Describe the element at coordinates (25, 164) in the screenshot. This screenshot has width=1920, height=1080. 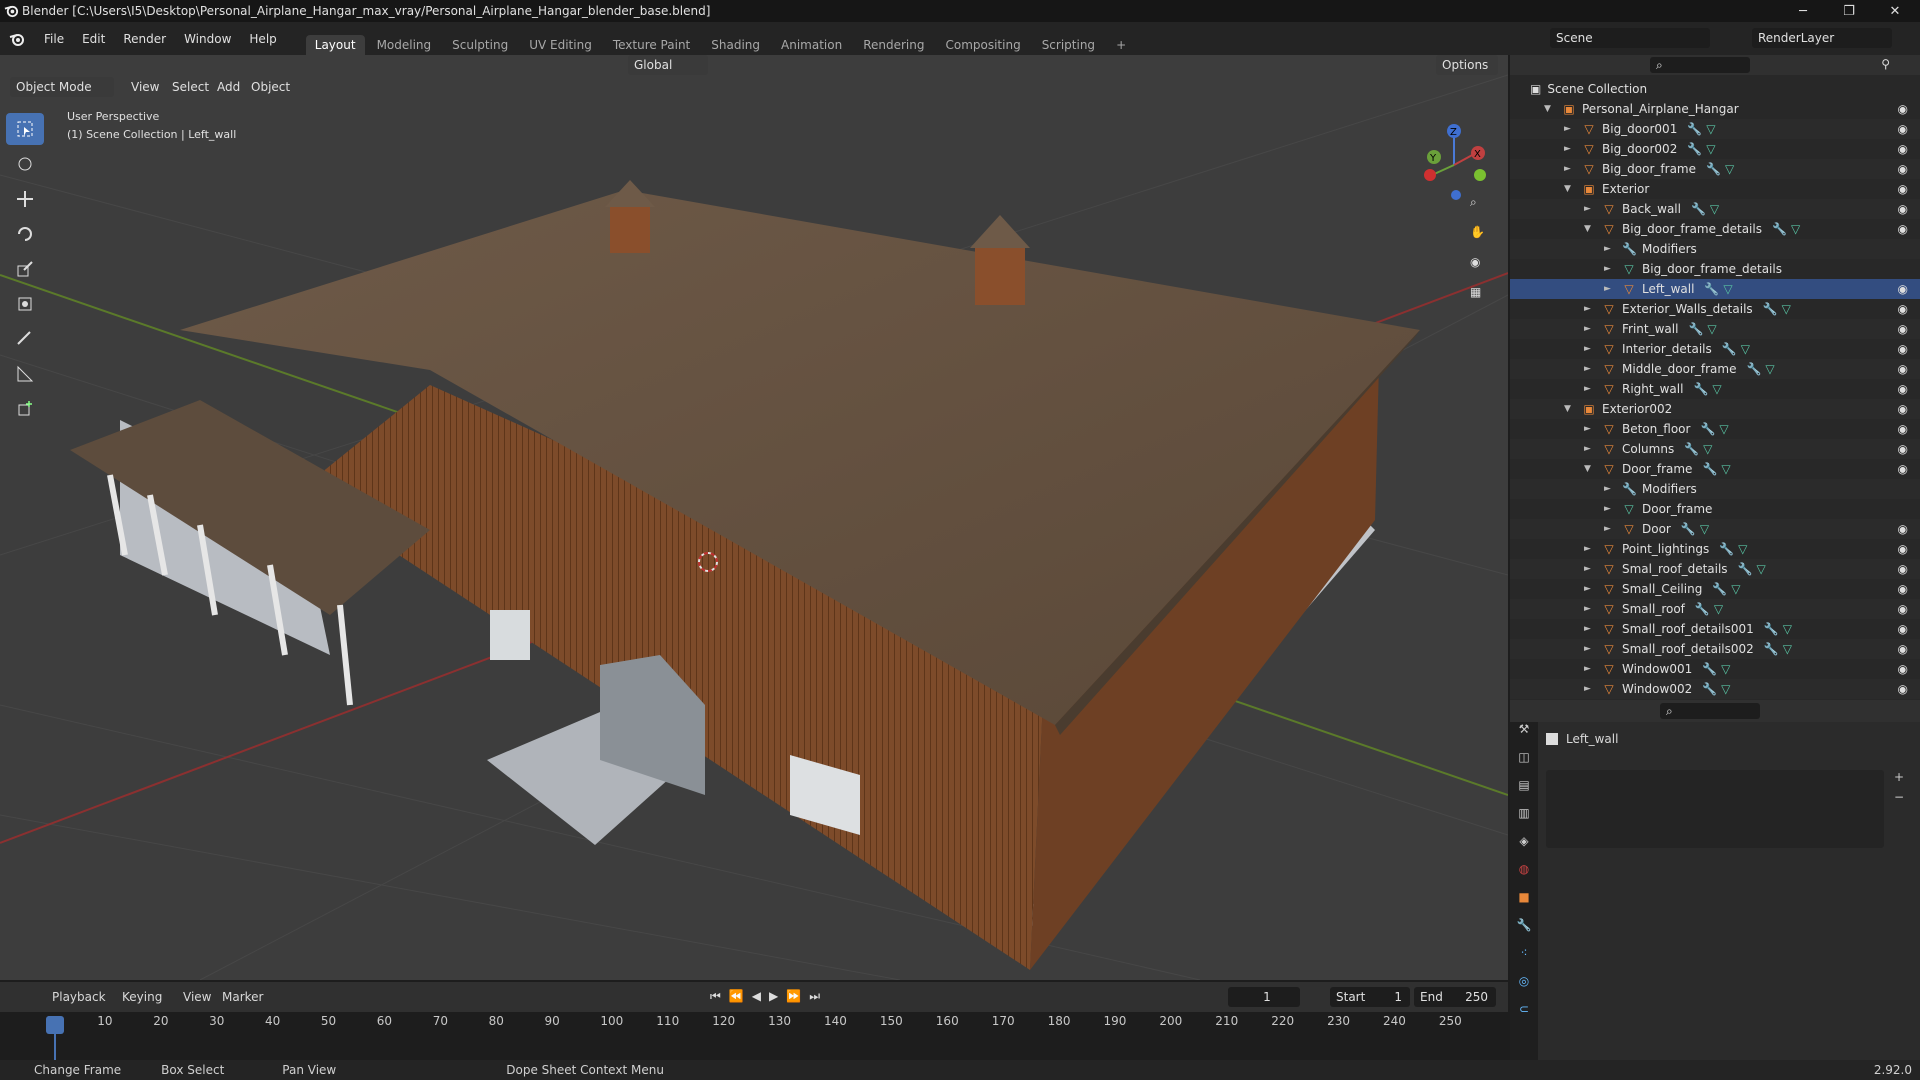
I see `cursor-tool-icon` at that location.